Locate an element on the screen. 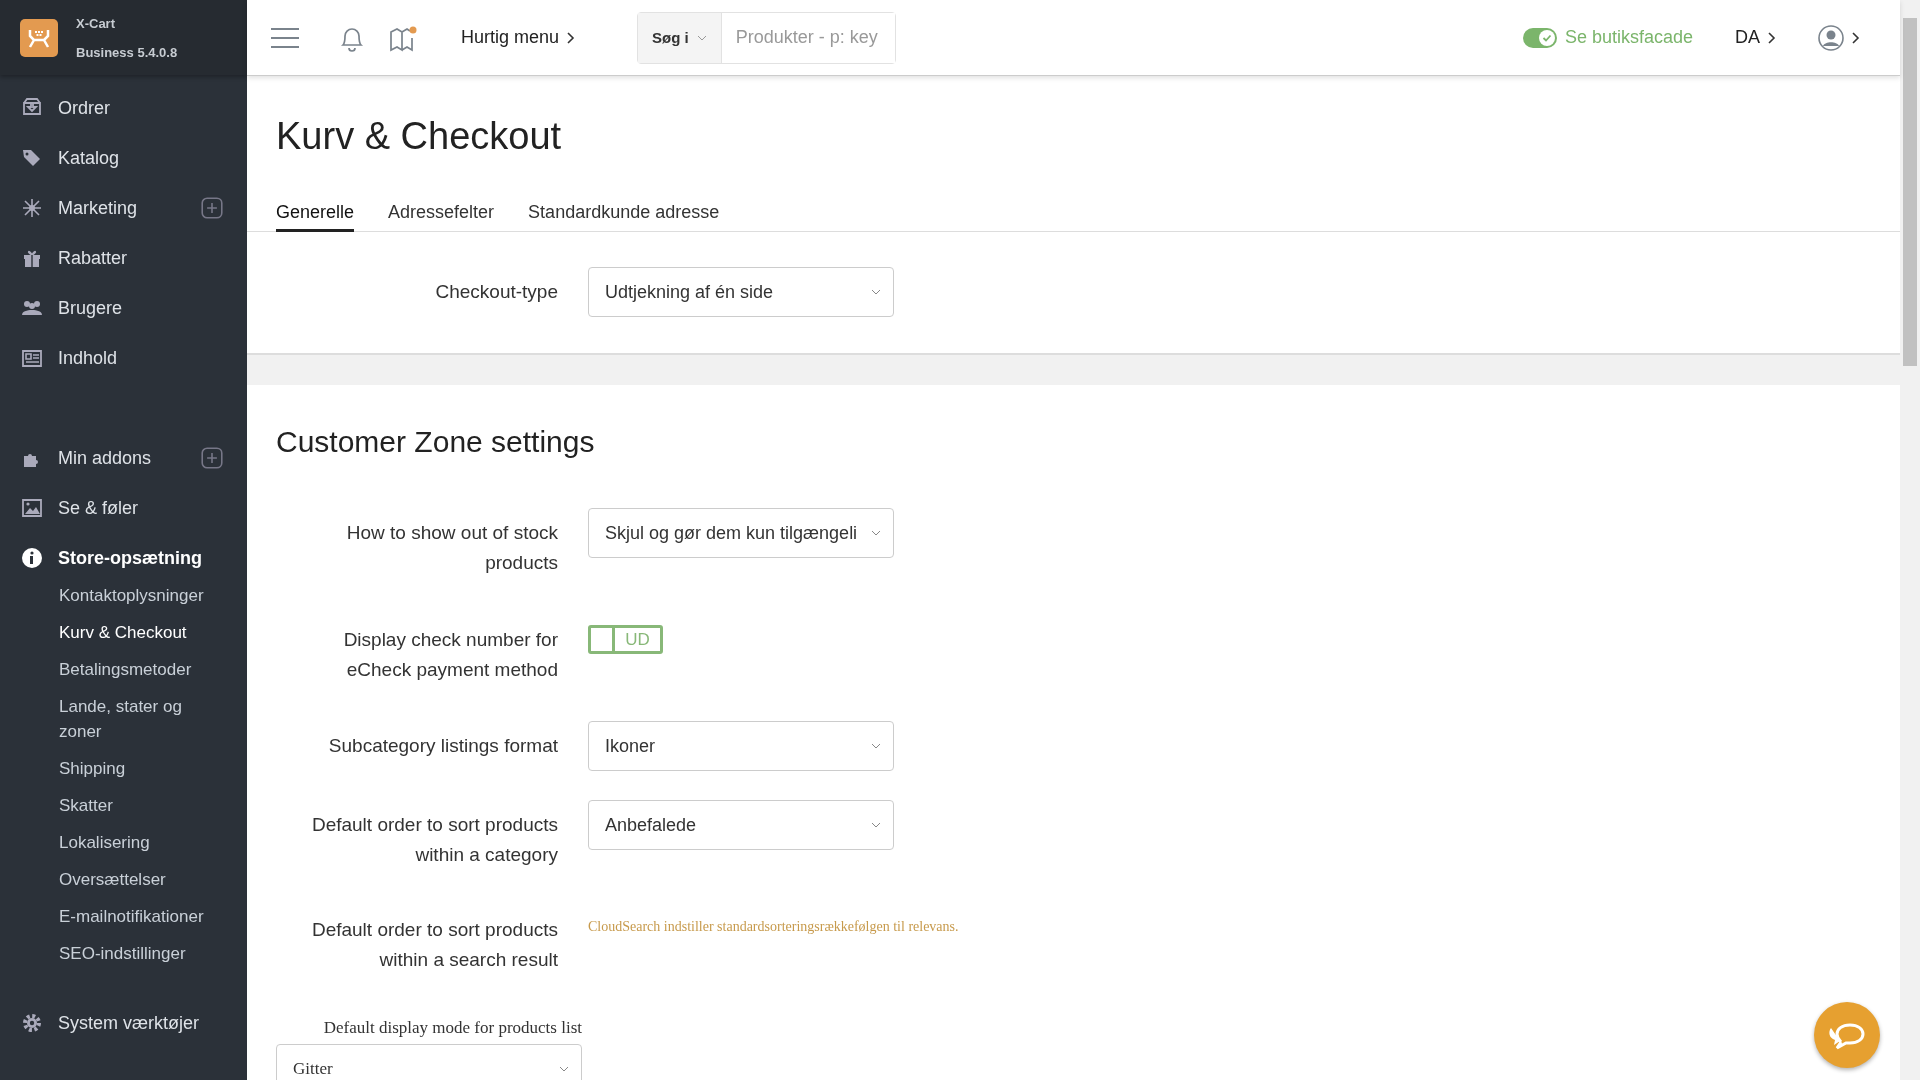 This screenshot has height=1080, width=1920. gear-icon is located at coordinates (32, 1023).